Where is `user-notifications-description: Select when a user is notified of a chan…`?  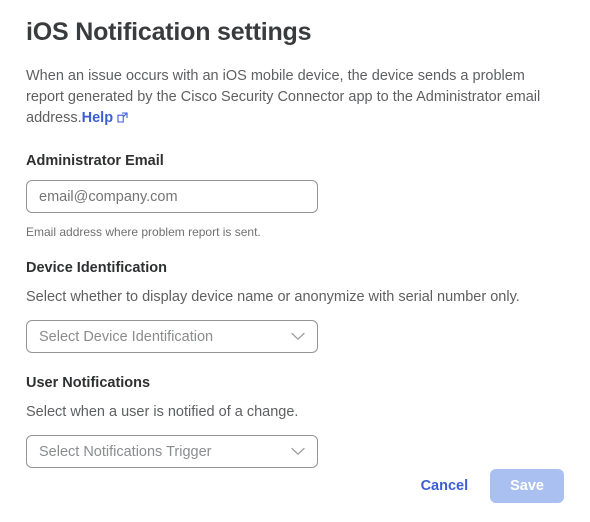
user-notifications-description: Select when a user is notified of a chan… is located at coordinates (162, 412).